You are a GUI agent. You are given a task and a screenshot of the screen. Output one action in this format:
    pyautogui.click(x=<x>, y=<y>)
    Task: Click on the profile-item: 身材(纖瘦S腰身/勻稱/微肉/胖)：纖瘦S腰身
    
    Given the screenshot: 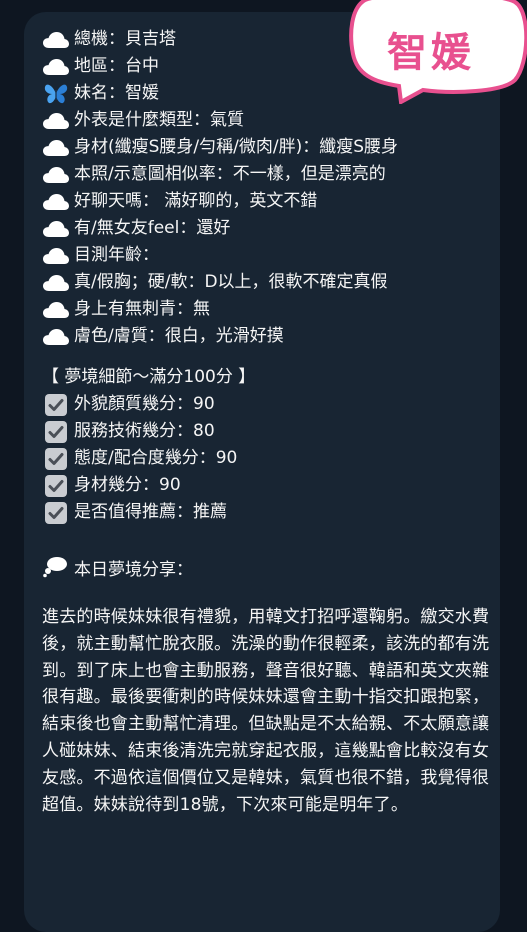 What is the action you would take?
    pyautogui.click(x=271, y=147)
    